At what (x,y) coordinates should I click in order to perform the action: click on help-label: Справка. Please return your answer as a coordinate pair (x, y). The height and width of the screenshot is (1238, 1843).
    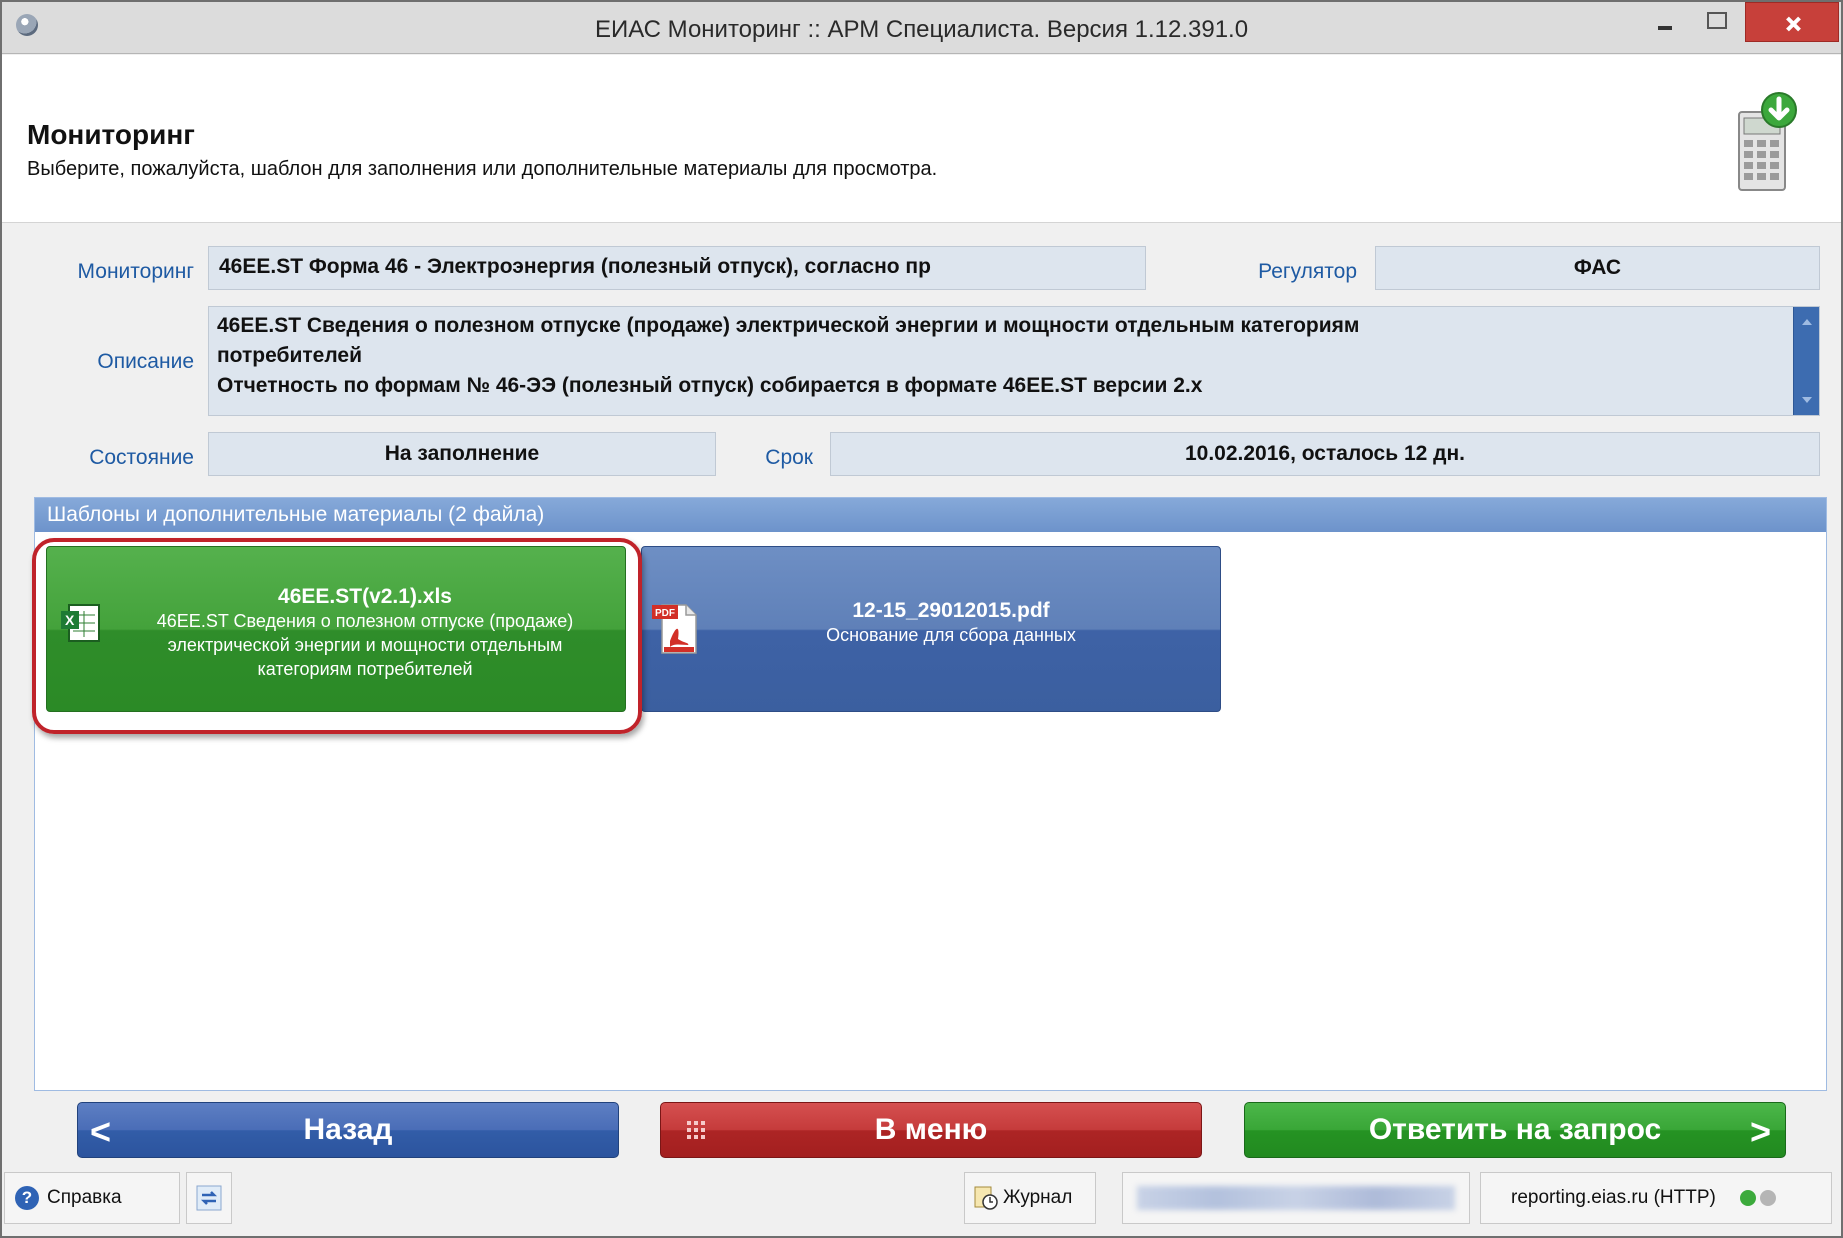
    Looking at the image, I should click on (84, 1197).